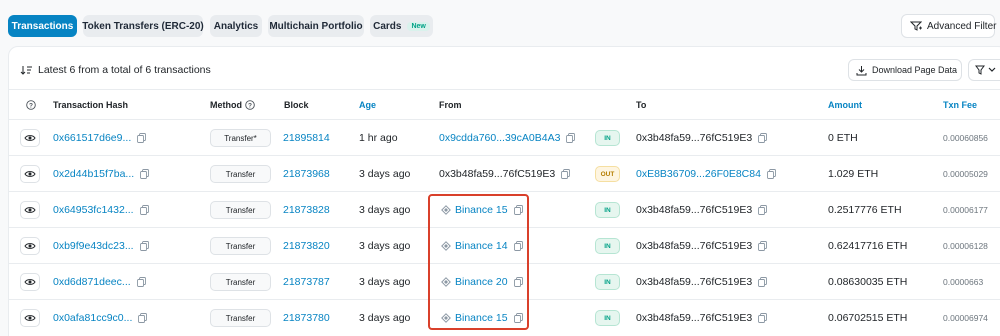  What do you see at coordinates (865, 210) in the screenshot?
I see `amount-cell: 0.2517776 ETH` at bounding box center [865, 210].